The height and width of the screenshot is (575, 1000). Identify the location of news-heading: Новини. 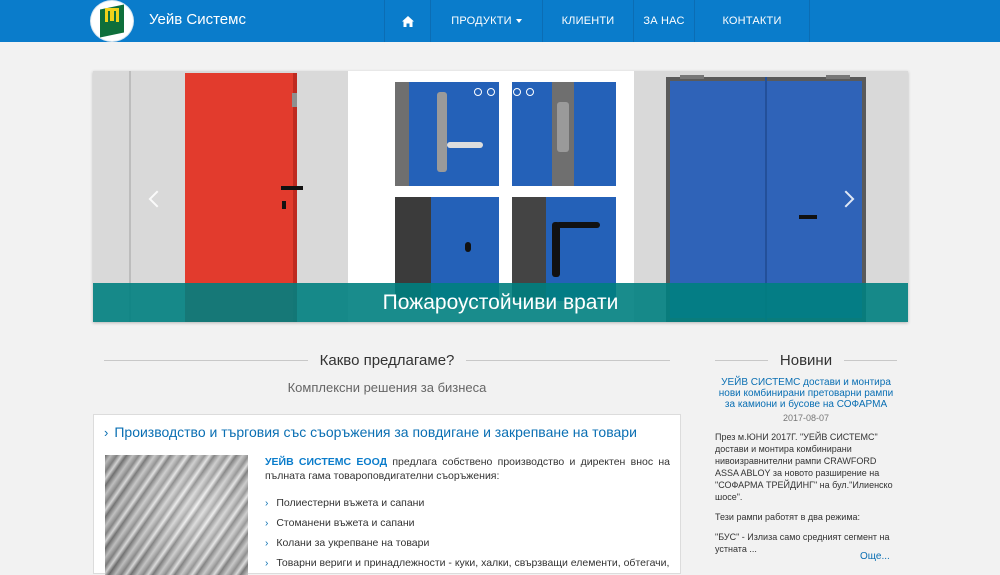
(806, 360).